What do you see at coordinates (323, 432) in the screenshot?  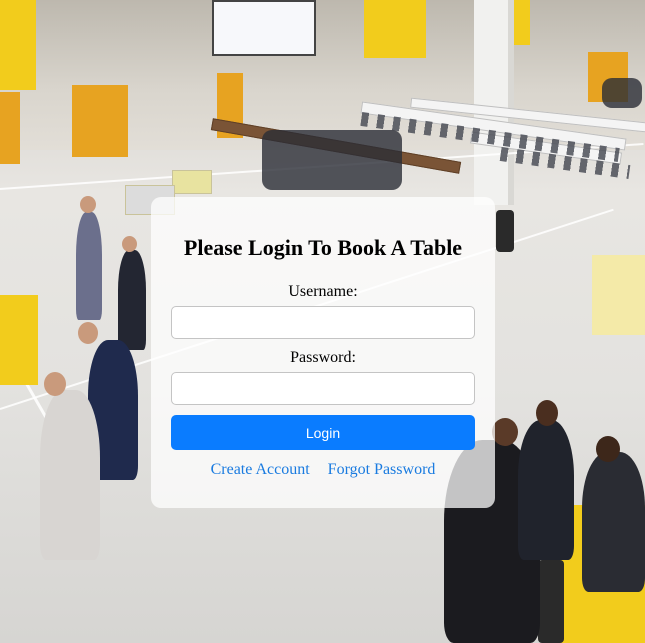 I see `login-button: Login` at bounding box center [323, 432].